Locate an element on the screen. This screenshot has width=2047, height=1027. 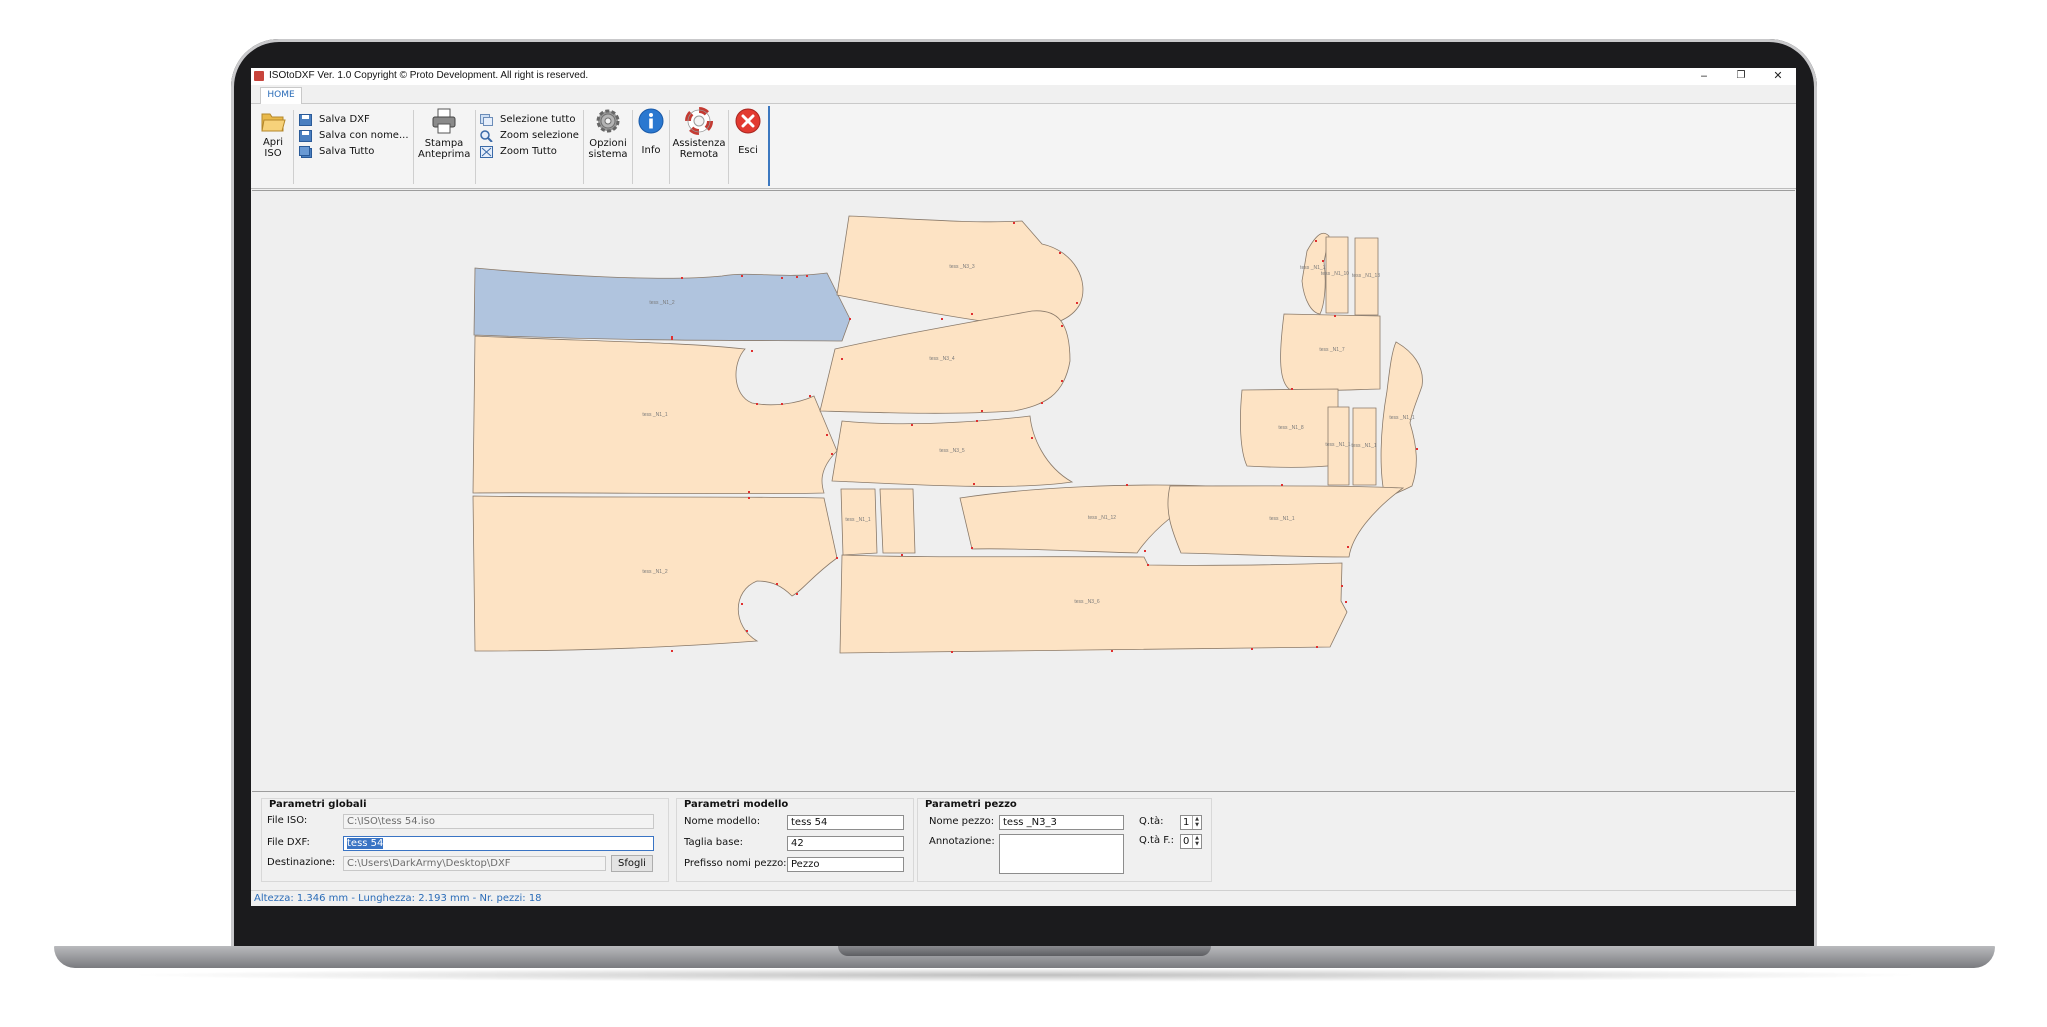
folder-open-icon is located at coordinates (273, 122).